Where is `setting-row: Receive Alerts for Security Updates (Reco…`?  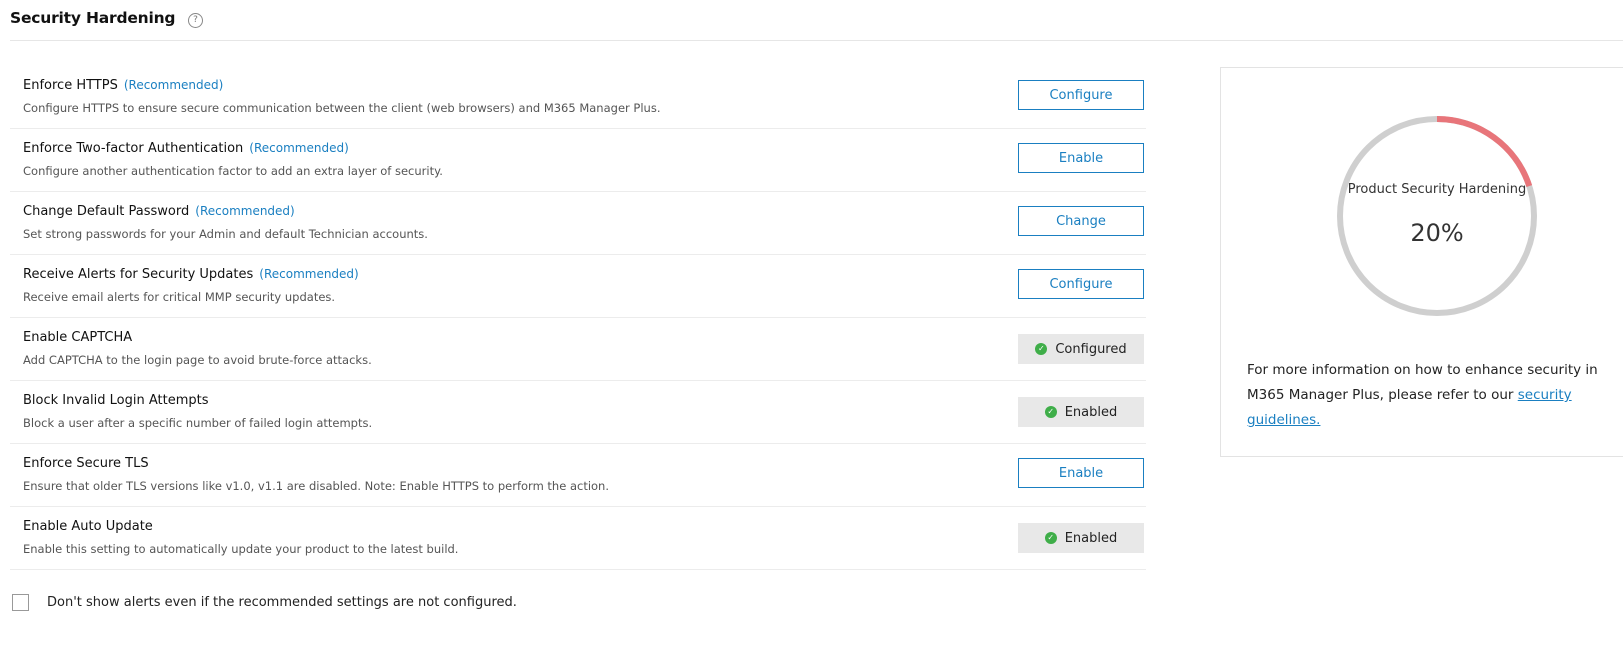 setting-row: Receive Alerts for Security Updates (Reco… is located at coordinates (578, 286).